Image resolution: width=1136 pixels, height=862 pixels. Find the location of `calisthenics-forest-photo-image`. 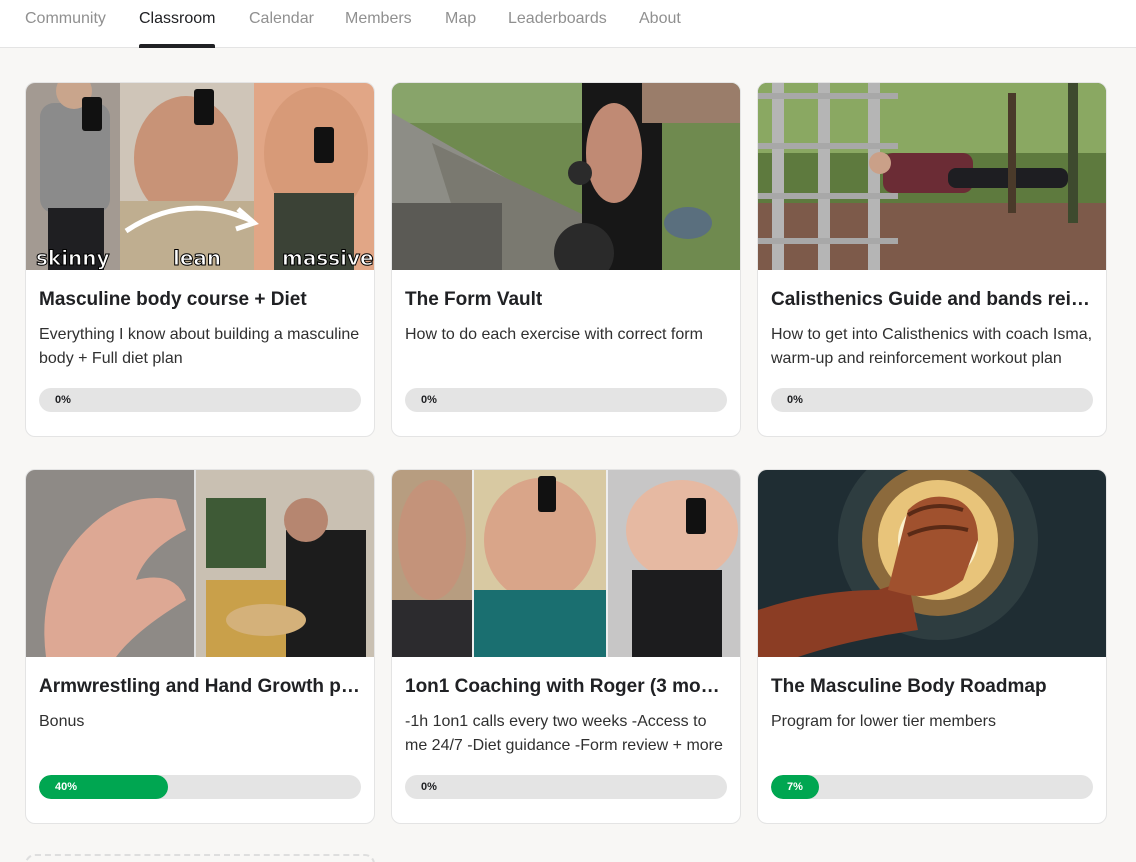

calisthenics-forest-photo-image is located at coordinates (932, 176).